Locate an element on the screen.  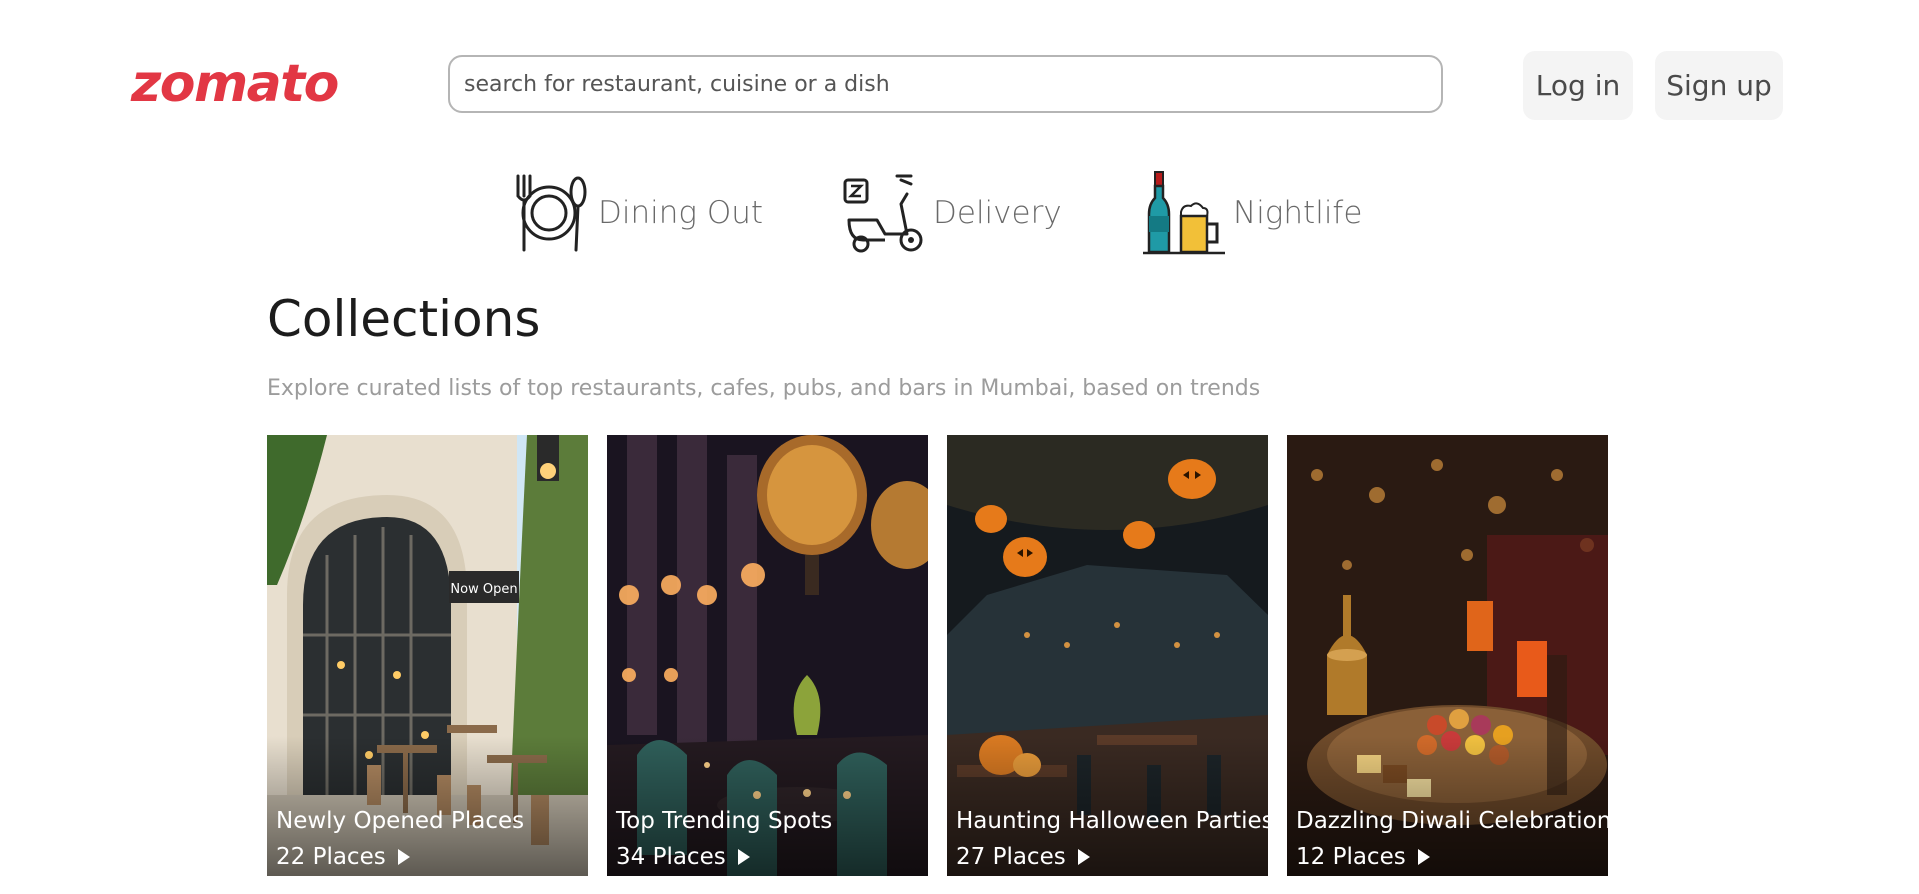
search-input is located at coordinates (945, 84).